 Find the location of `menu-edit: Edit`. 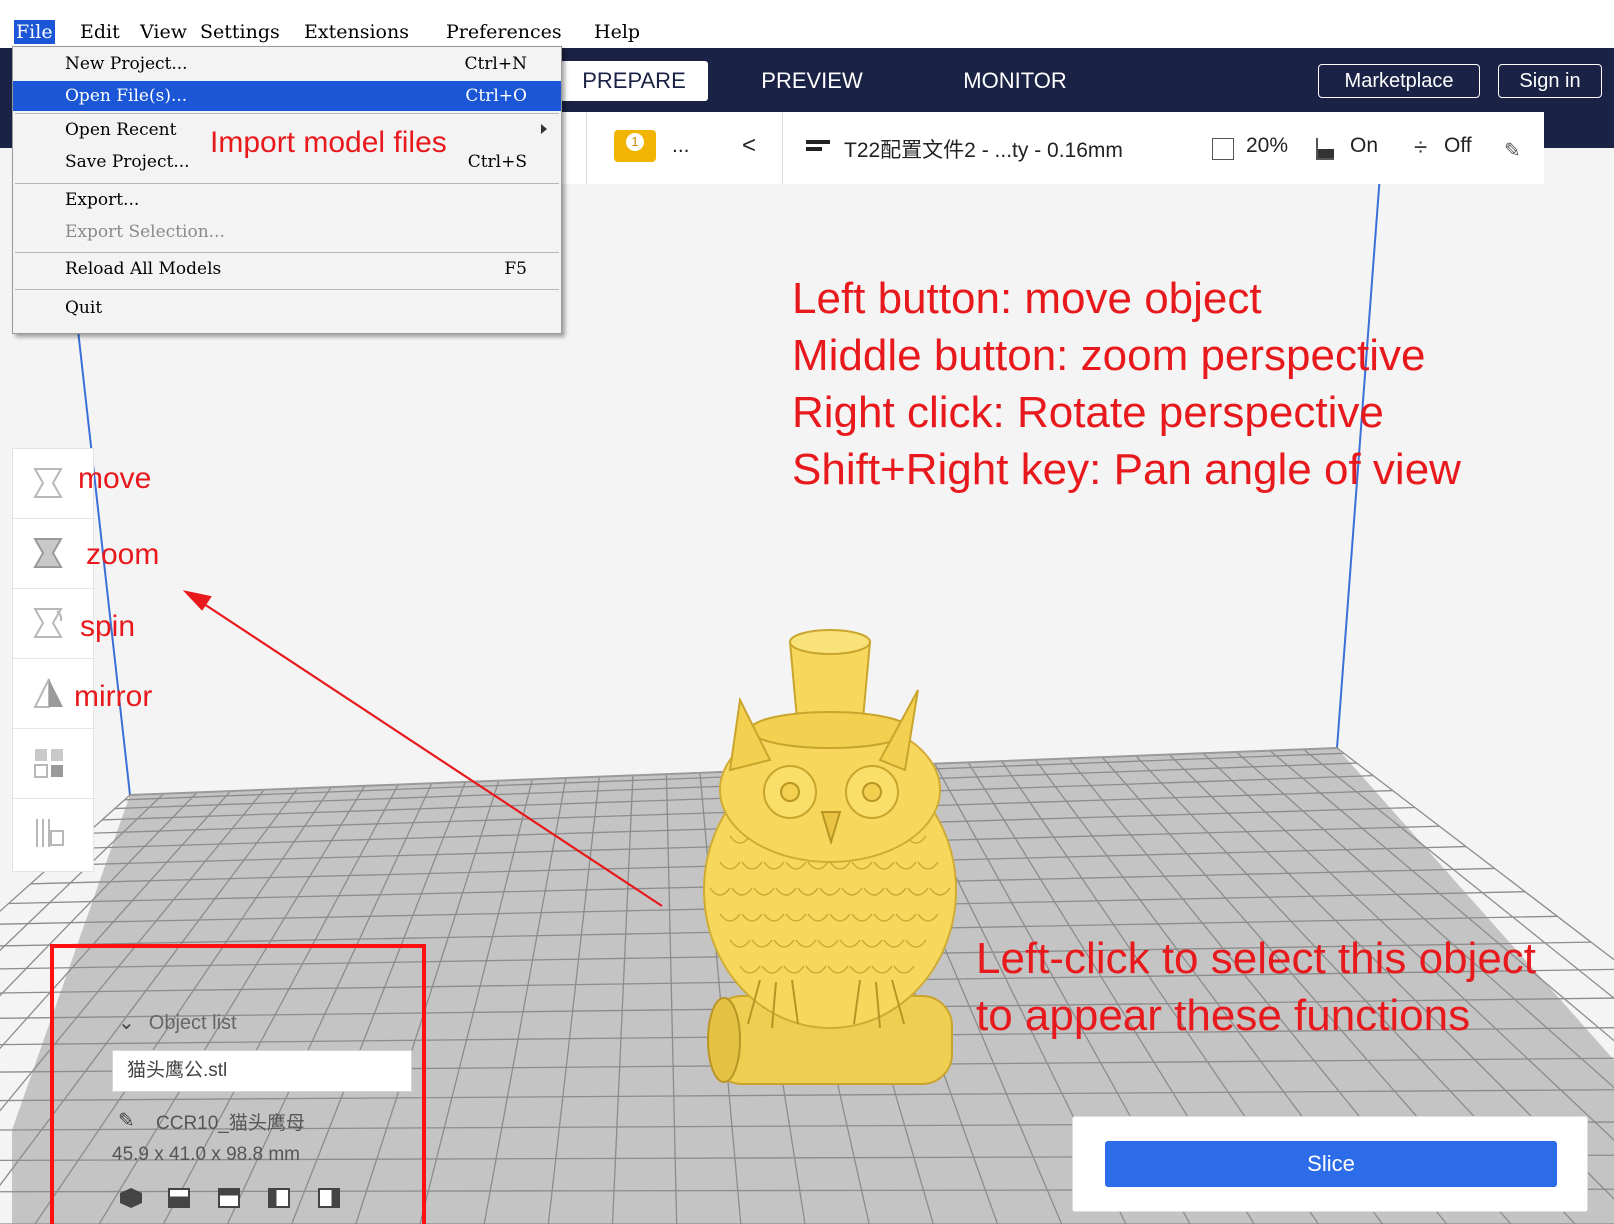

menu-edit: Edit is located at coordinates (100, 32).